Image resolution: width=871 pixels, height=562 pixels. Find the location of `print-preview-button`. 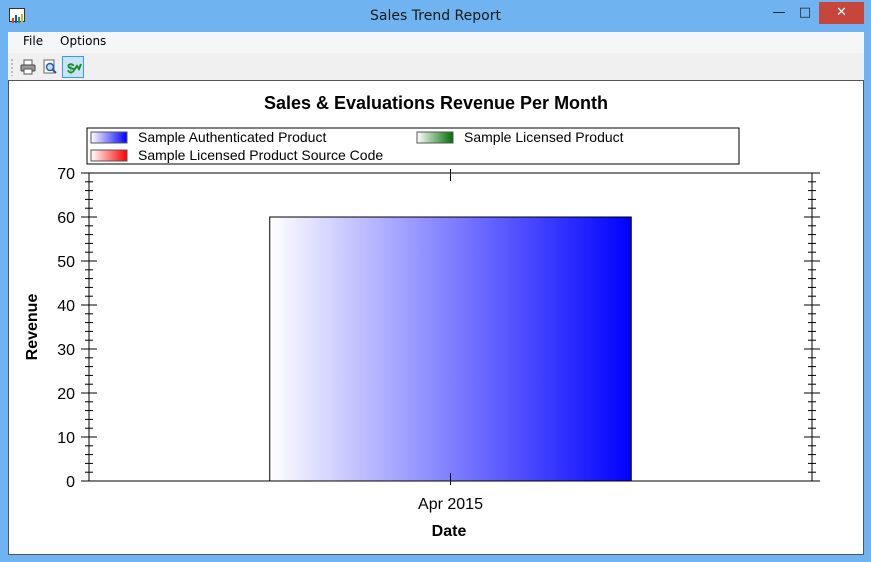

print-preview-button is located at coordinates (50, 67).